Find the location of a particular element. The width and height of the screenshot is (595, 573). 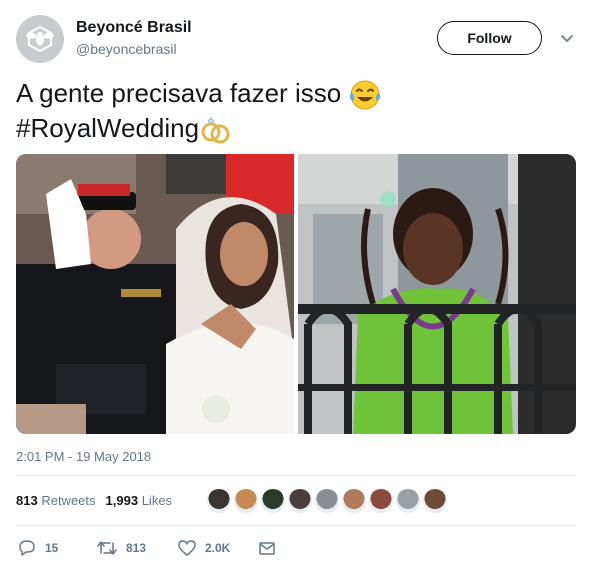

heart-icon is located at coordinates (187, 548).